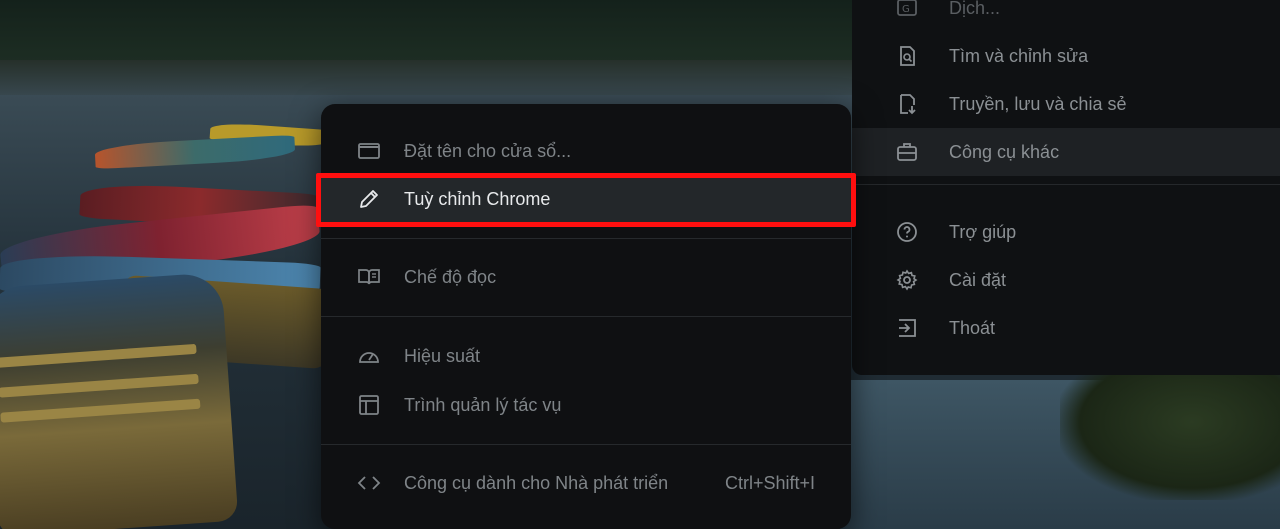 This screenshot has width=1280, height=529. I want to click on submenu-item-performance: Hiệu suất, so click(586, 356).